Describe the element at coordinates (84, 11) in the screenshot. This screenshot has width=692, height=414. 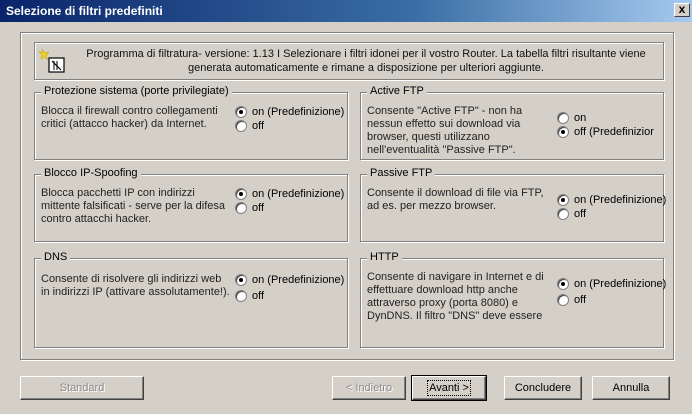
I see `window-title: Selezione di filtri predefiniti` at that location.